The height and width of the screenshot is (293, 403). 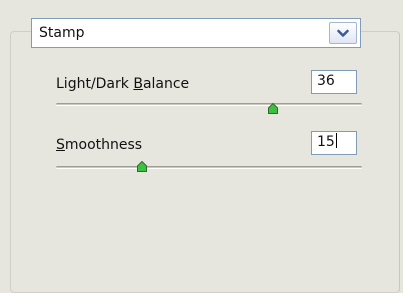 What do you see at coordinates (209, 104) in the screenshot?
I see `light-dark-balance-slider-track` at bounding box center [209, 104].